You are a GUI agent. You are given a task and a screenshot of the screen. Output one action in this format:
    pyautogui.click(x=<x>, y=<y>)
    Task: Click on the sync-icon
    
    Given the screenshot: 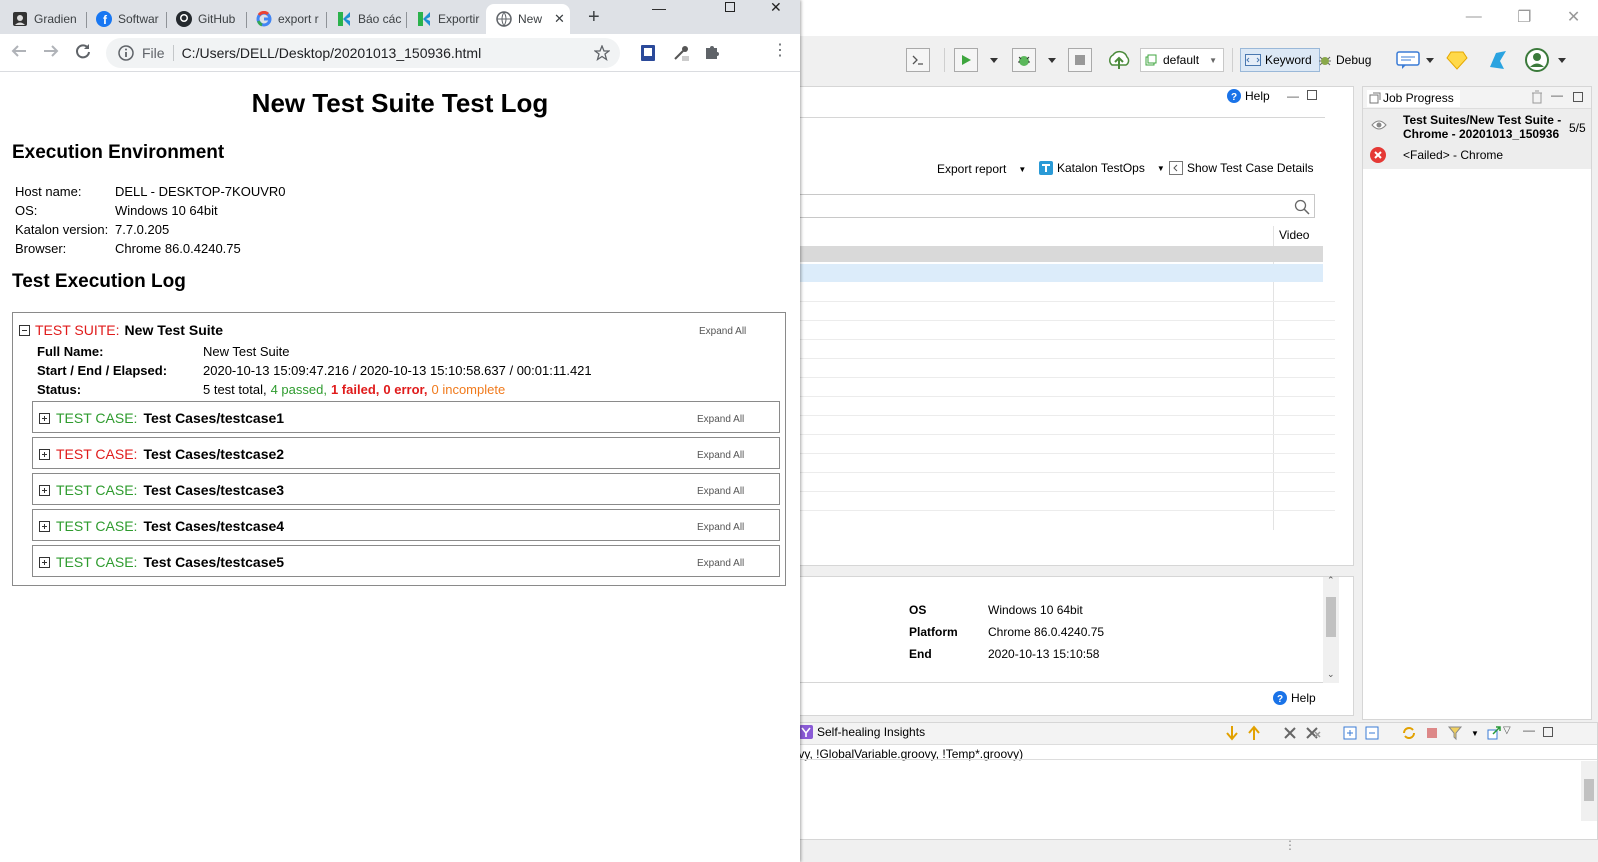 What is the action you would take?
    pyautogui.click(x=1409, y=733)
    